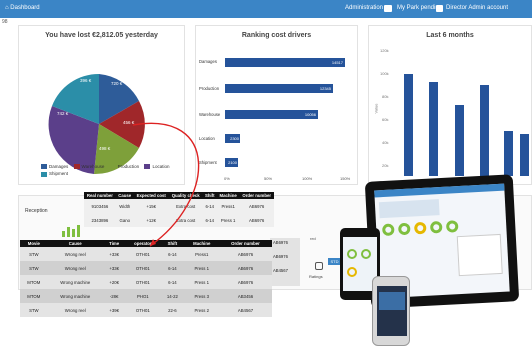 The width and height of the screenshot is (532, 347). What do you see at coordinates (439, 190) in the screenshot?
I see `tablet-topbar` at bounding box center [439, 190].